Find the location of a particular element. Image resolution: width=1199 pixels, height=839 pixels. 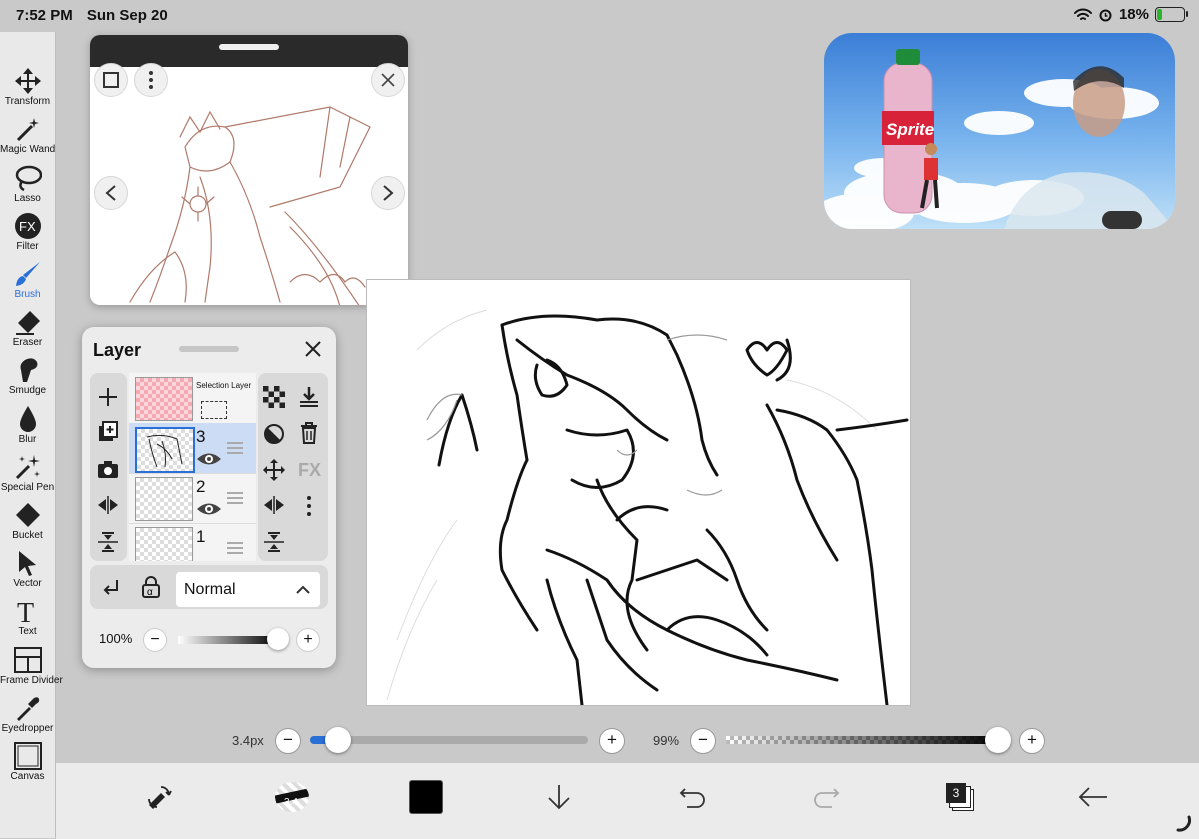

alpha-lock-icon: α is located at coordinates (151, 587).